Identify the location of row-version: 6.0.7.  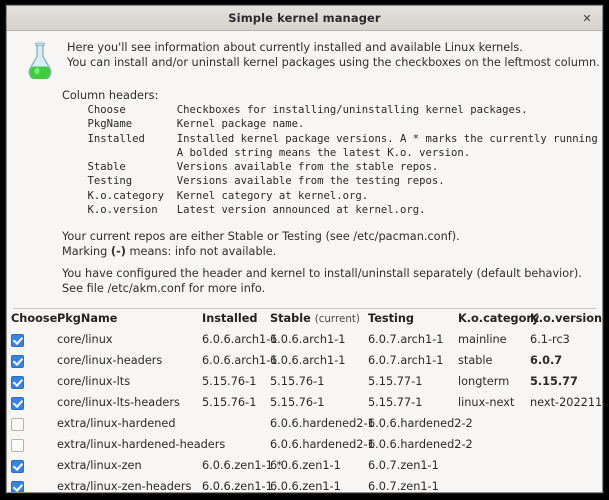
(546, 361).